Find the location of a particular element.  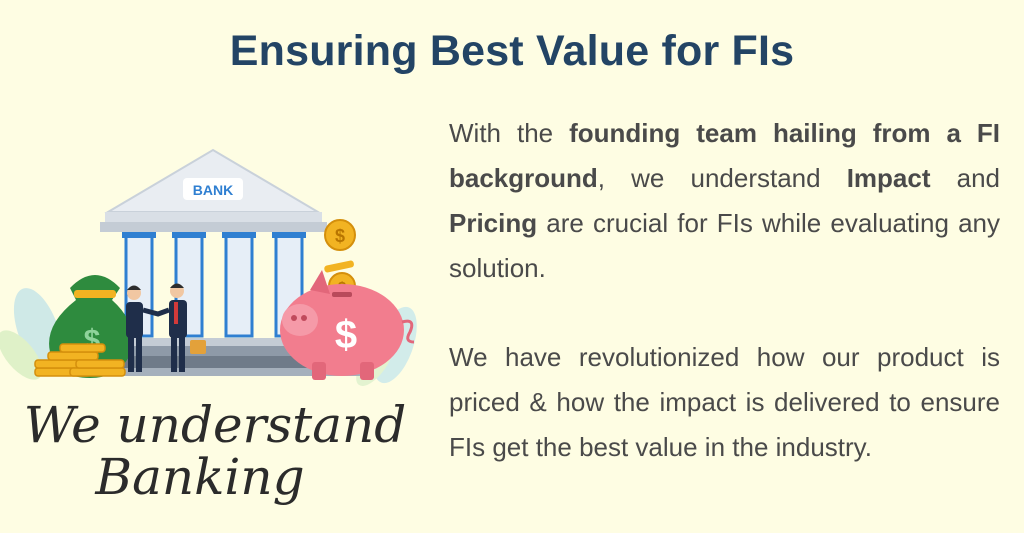

bank-sign-text: BANK is located at coordinates (213, 190).